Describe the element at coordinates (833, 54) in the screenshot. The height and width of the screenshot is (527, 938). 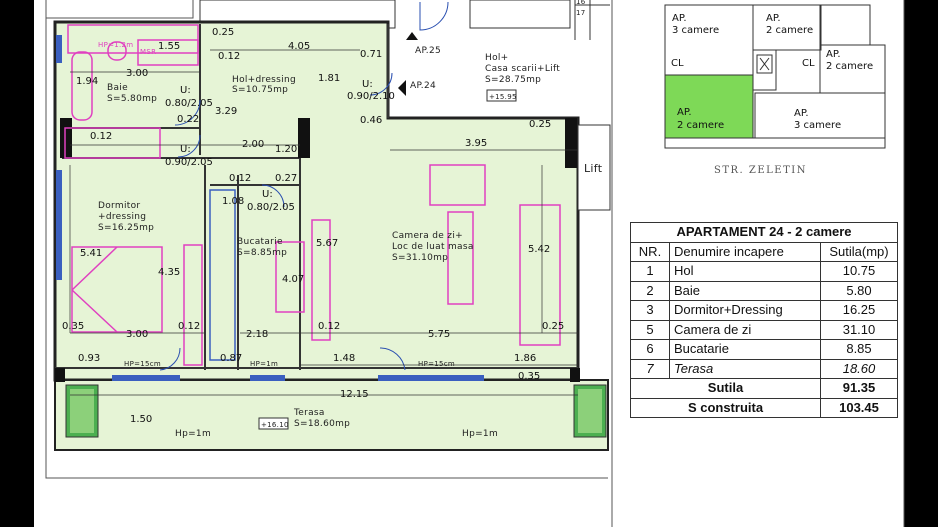
I see `kp-ap3-l1: AP.` at that location.